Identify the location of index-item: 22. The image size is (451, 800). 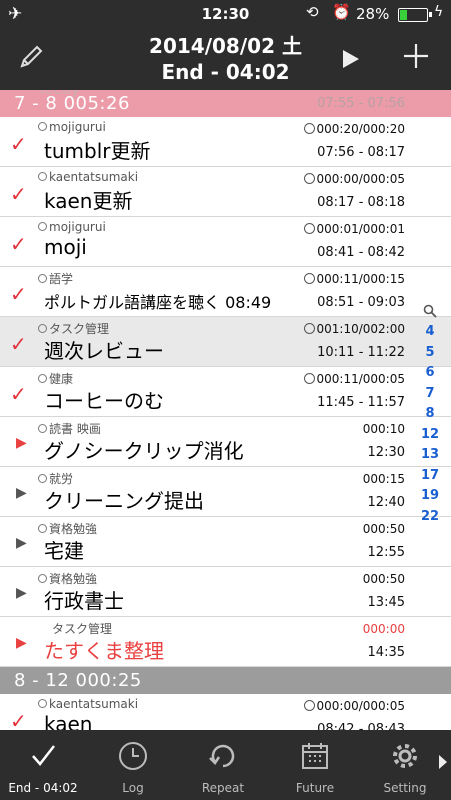
(430, 519).